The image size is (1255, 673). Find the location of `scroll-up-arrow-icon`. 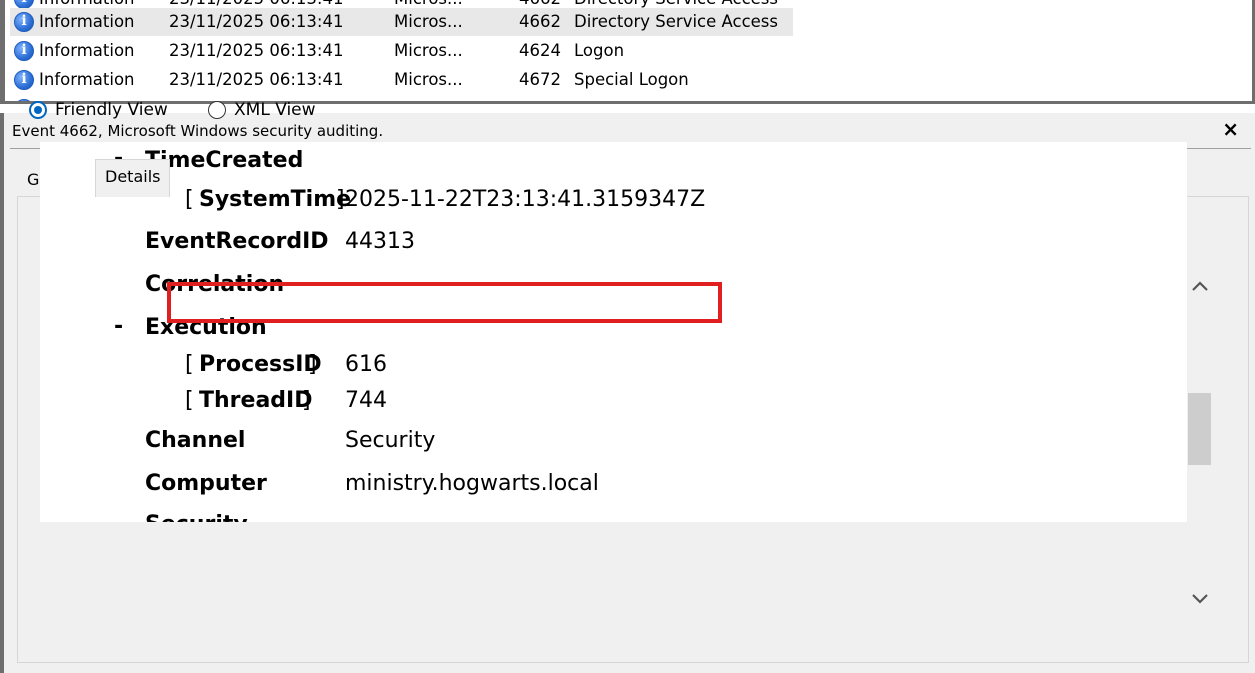

scroll-up-arrow-icon is located at coordinates (1200, 286).